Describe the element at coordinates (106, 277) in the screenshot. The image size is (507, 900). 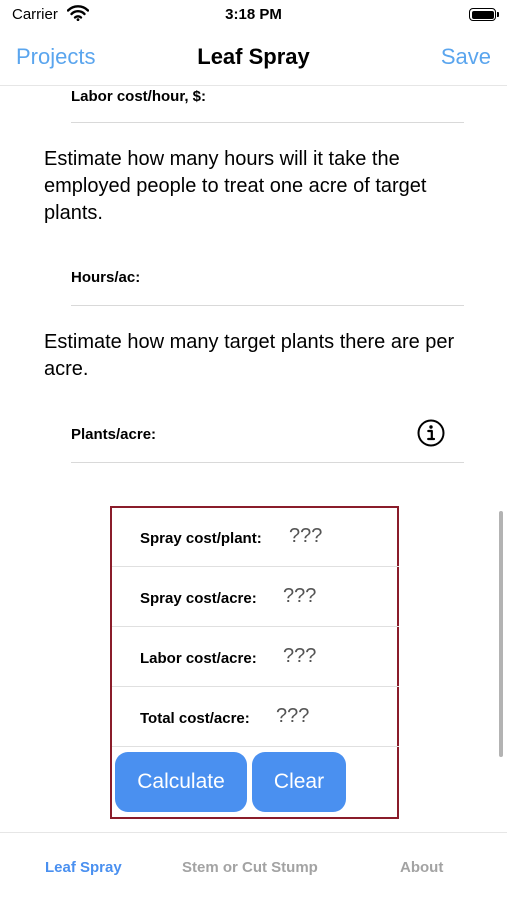
I see `hours-per-acre-label: Hours/ac:` at that location.